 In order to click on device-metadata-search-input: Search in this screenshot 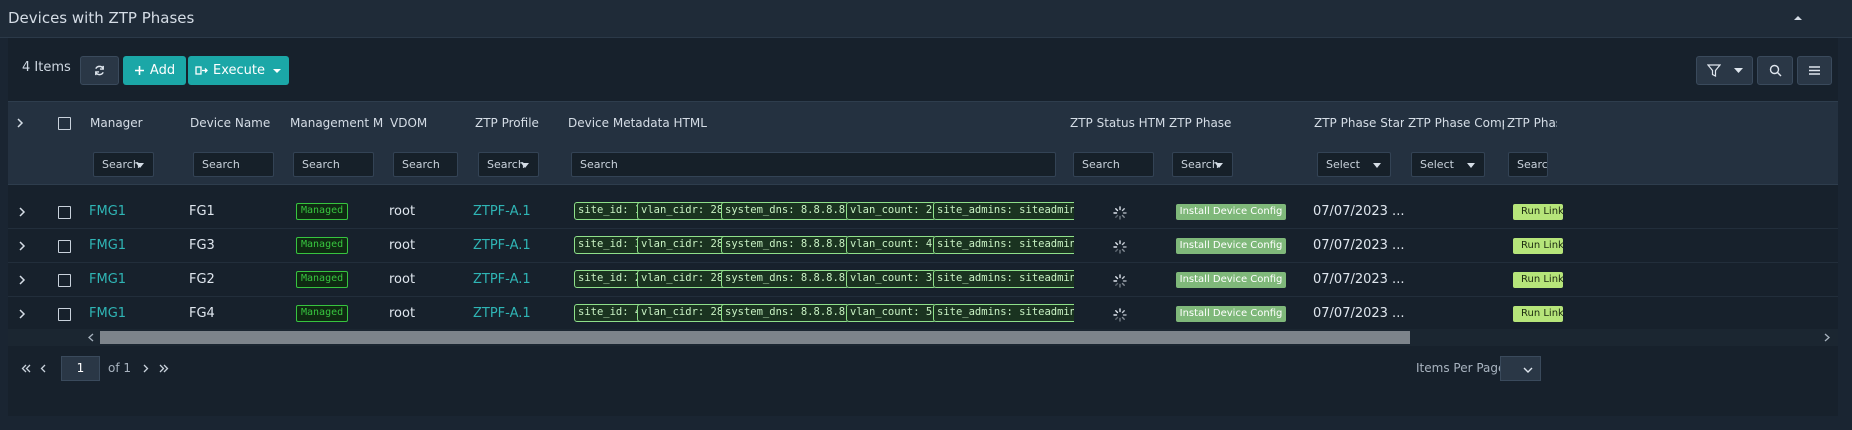, I will do `click(813, 164)`.